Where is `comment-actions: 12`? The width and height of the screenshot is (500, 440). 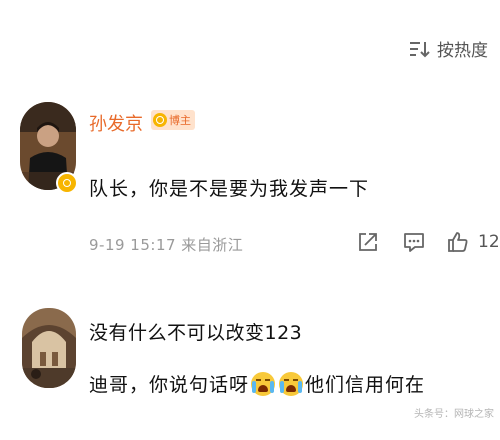 comment-actions: 12 is located at coordinates (425, 242).